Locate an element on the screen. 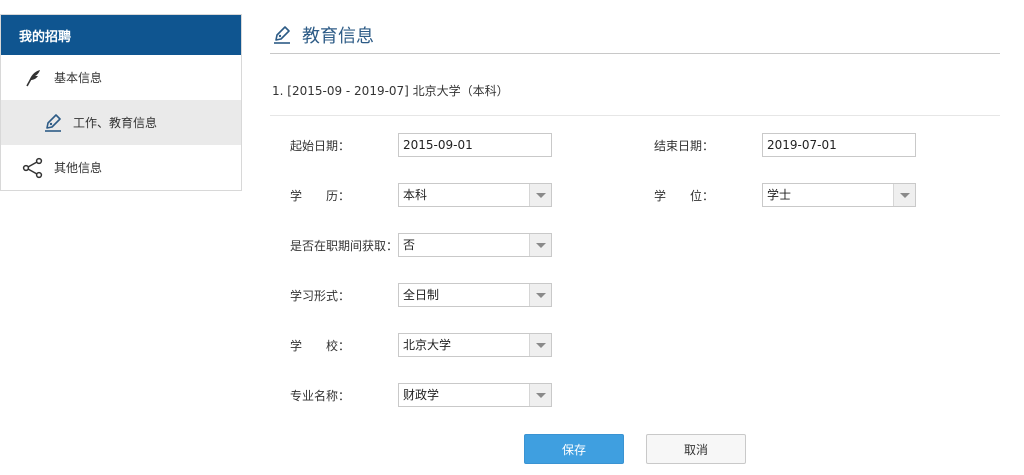 The image size is (1024, 475). sidebar-item-basic-info: 基本信息 is located at coordinates (121, 77).